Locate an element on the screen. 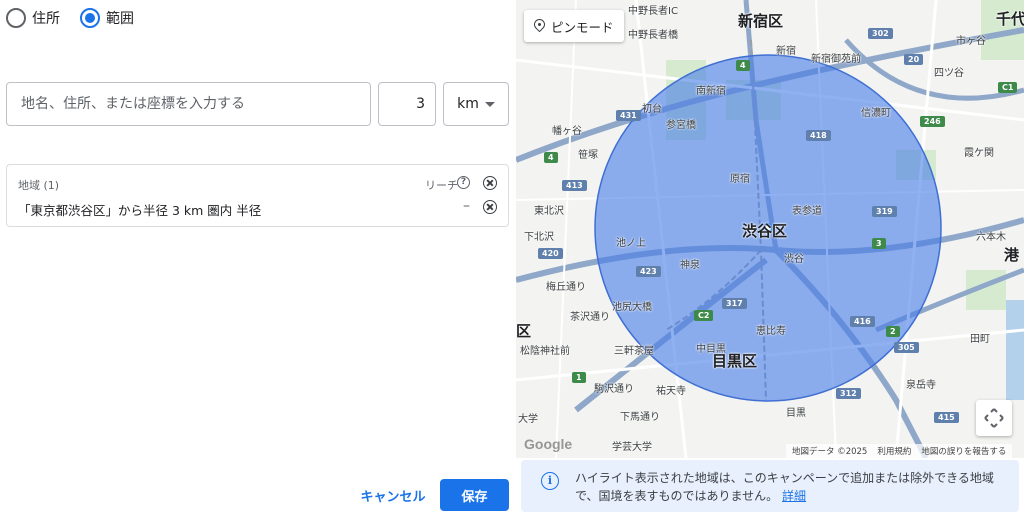 The height and width of the screenshot is (516, 1024). map-footer: 地図データ ©2025 利用規約 地図の誤りを報告する is located at coordinates (899, 451).